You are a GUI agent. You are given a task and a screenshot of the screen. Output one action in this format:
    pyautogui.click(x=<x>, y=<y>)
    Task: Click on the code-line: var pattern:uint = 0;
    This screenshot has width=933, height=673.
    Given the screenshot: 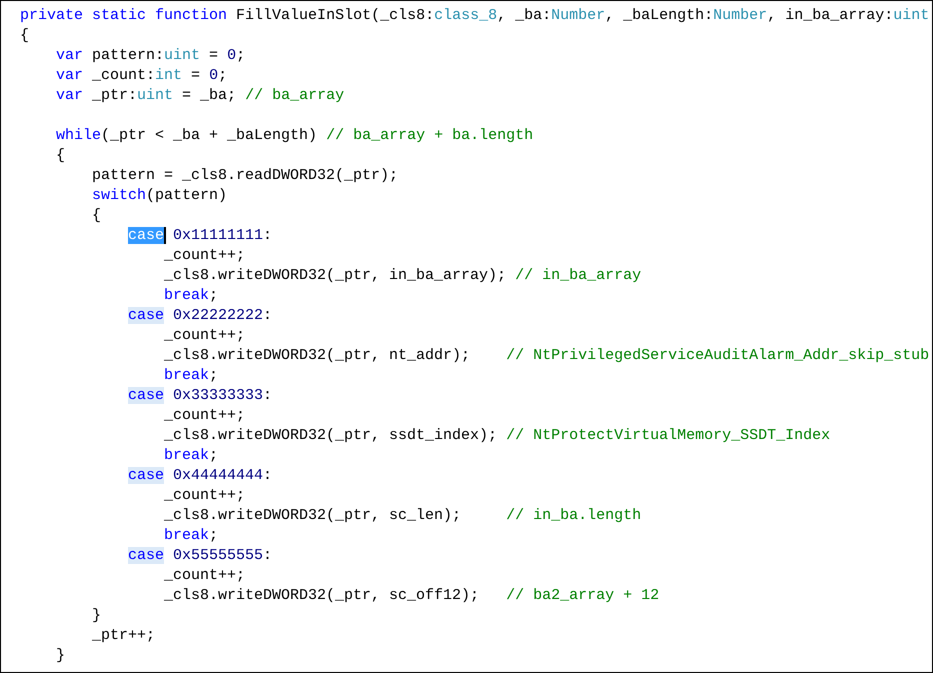 What is the action you would take?
    pyautogui.click(x=151, y=55)
    